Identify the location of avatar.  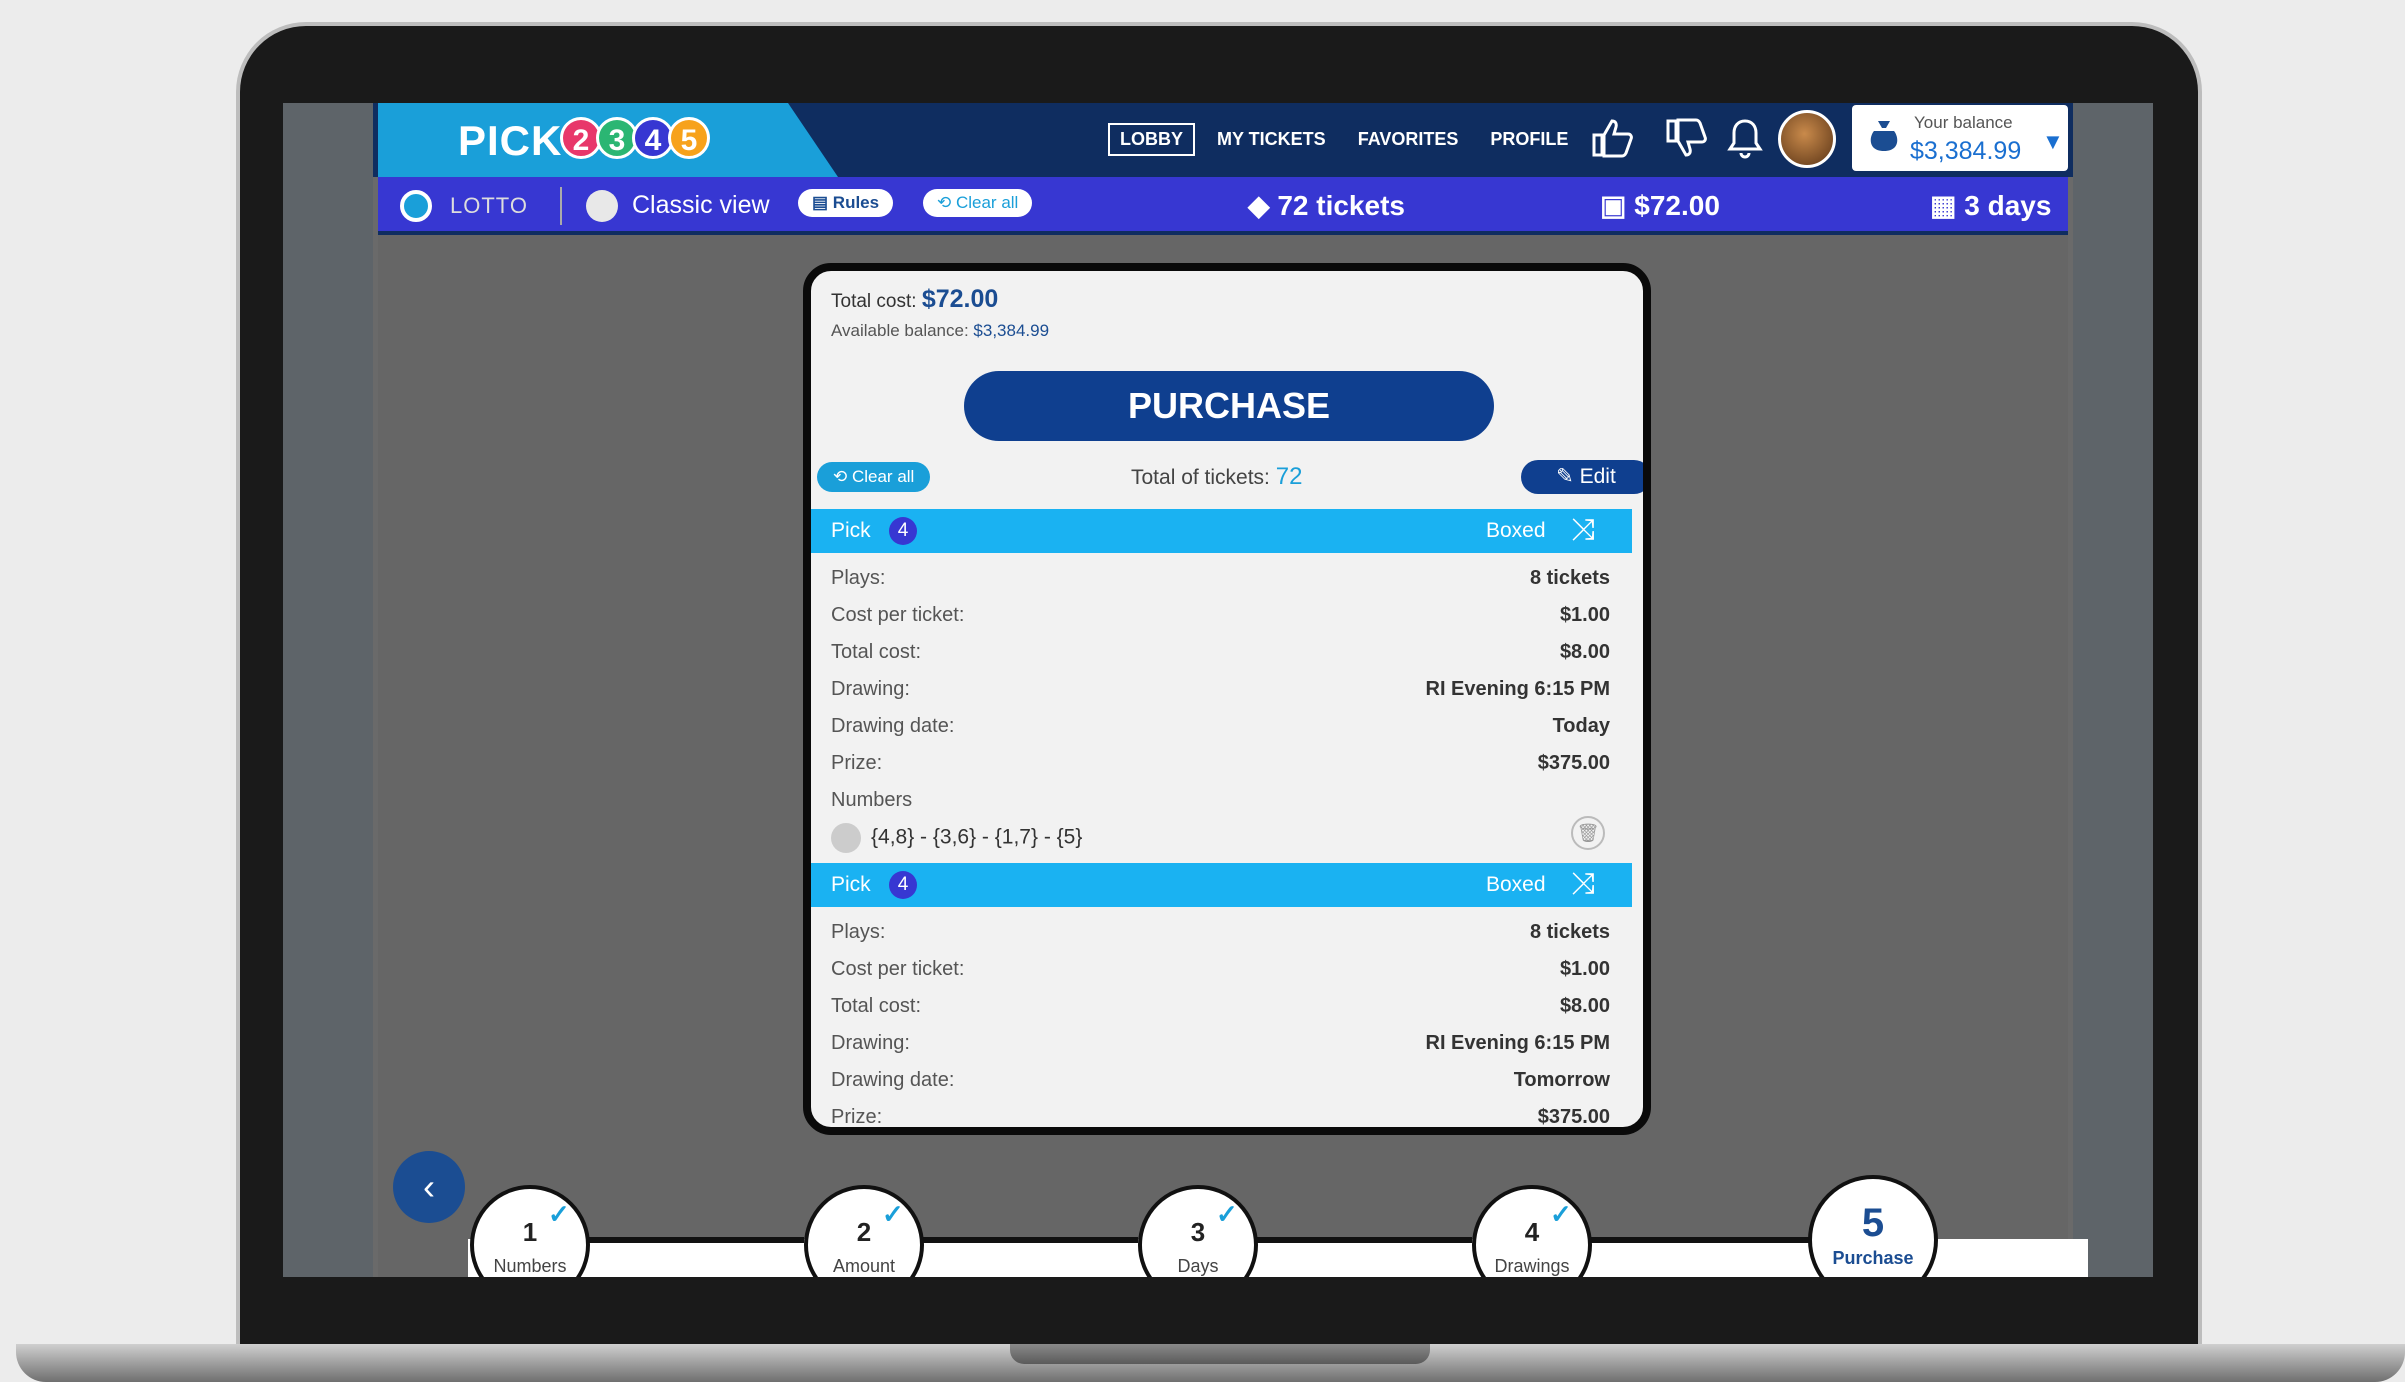
(1807, 139).